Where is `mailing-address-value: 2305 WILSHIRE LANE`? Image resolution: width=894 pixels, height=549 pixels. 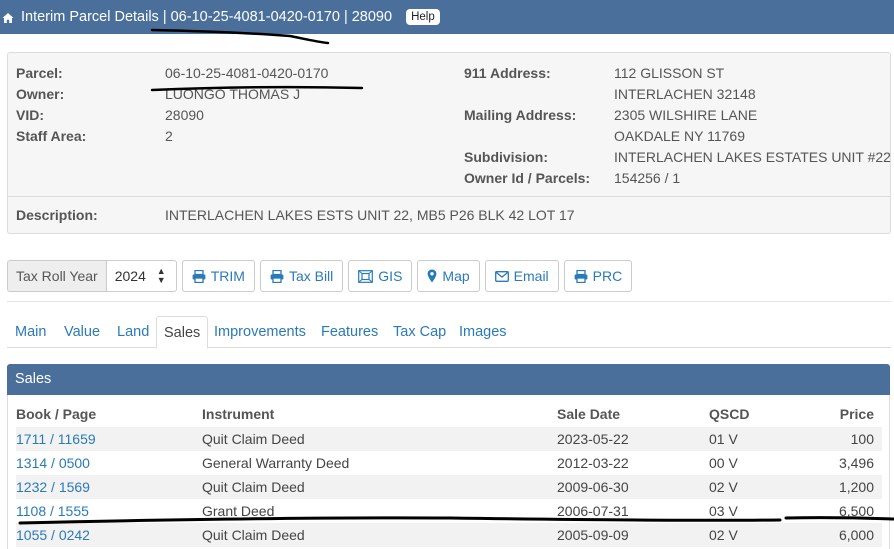 mailing-address-value: 2305 WILSHIRE LANE is located at coordinates (686, 115).